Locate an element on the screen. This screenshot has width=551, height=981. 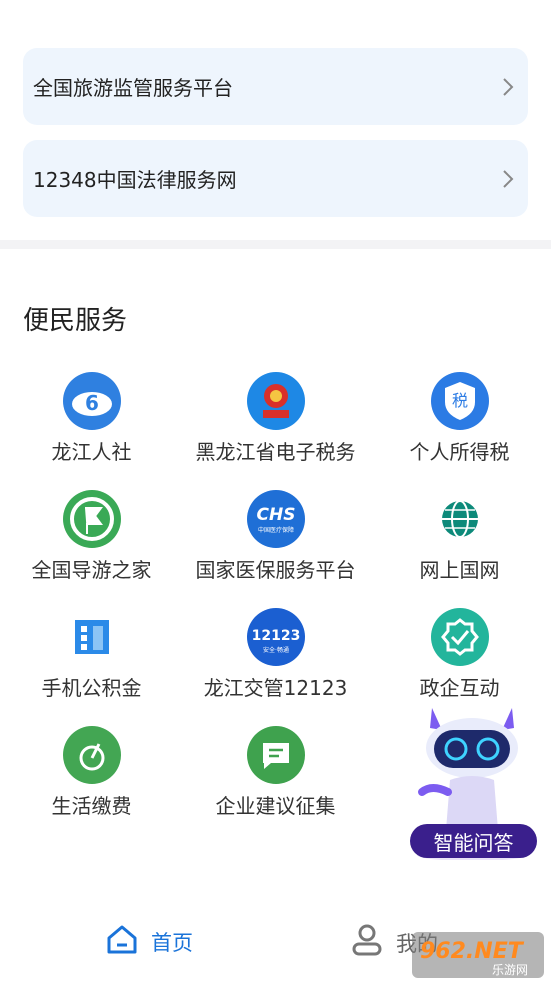
svg-text: 中国医疗保障 is located at coordinates (275, 530).